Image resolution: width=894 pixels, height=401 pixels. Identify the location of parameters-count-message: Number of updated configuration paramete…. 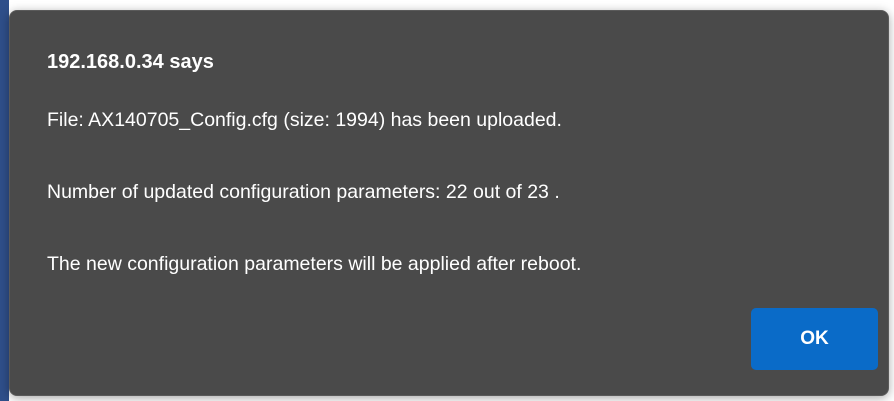
(303, 192).